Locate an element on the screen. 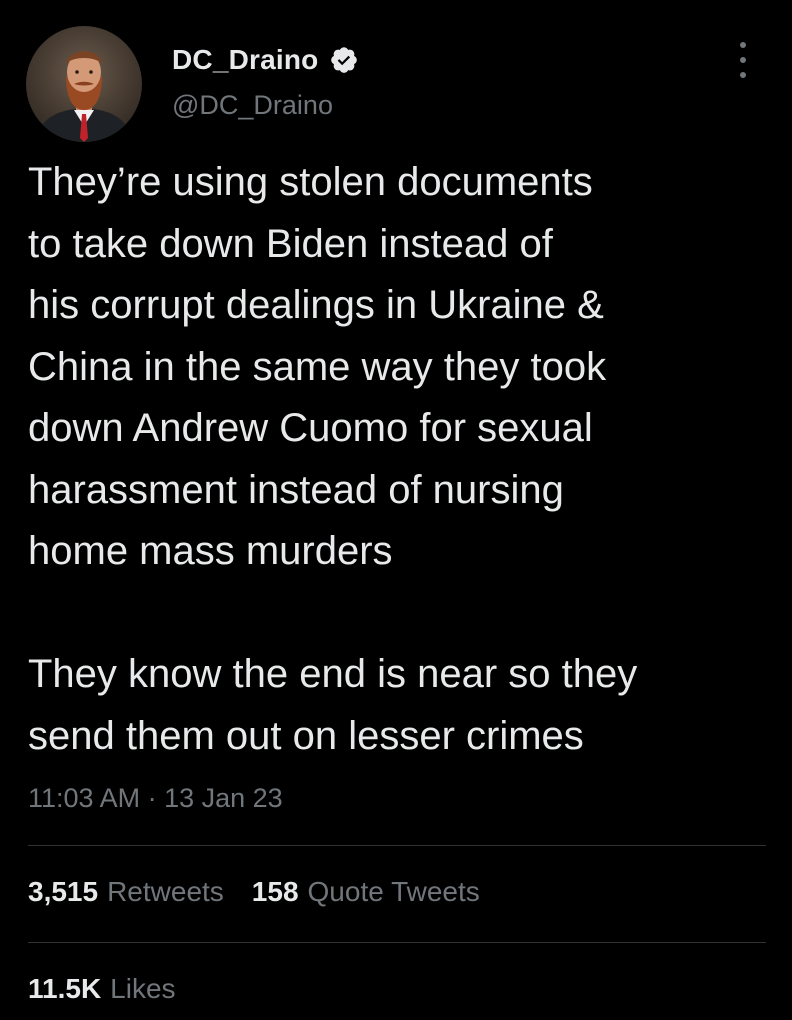  likes-label: Likes is located at coordinates (143, 988).